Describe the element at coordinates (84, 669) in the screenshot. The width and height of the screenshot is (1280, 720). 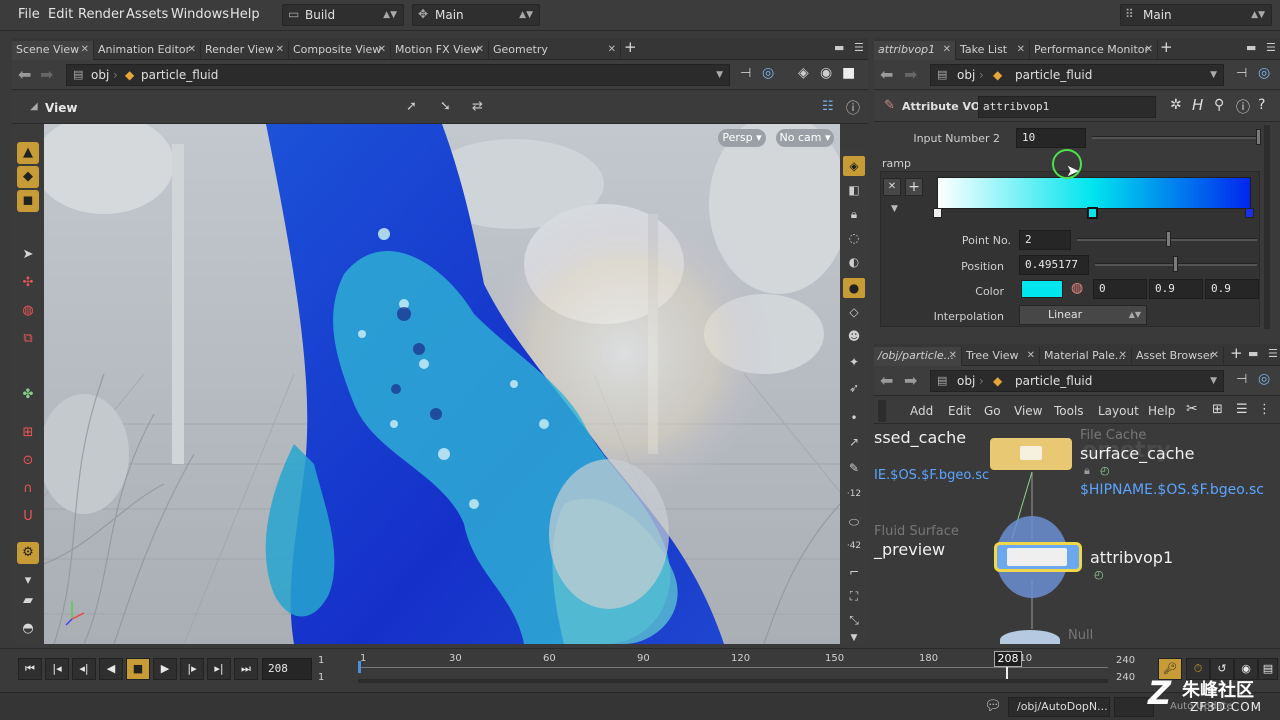
I see `step-back-button: ◂|` at that location.